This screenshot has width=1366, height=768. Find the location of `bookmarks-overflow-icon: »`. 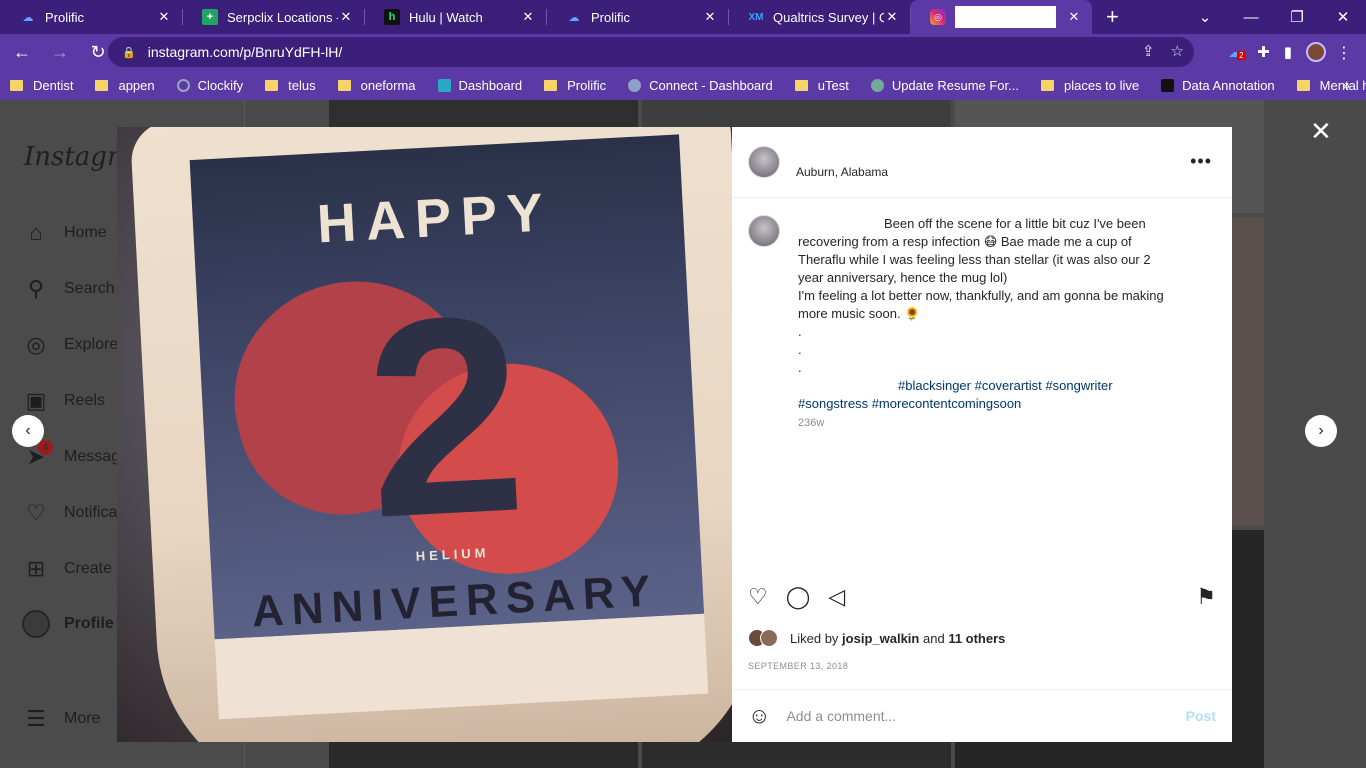

bookmarks-overflow-icon: » is located at coordinates (1346, 85).